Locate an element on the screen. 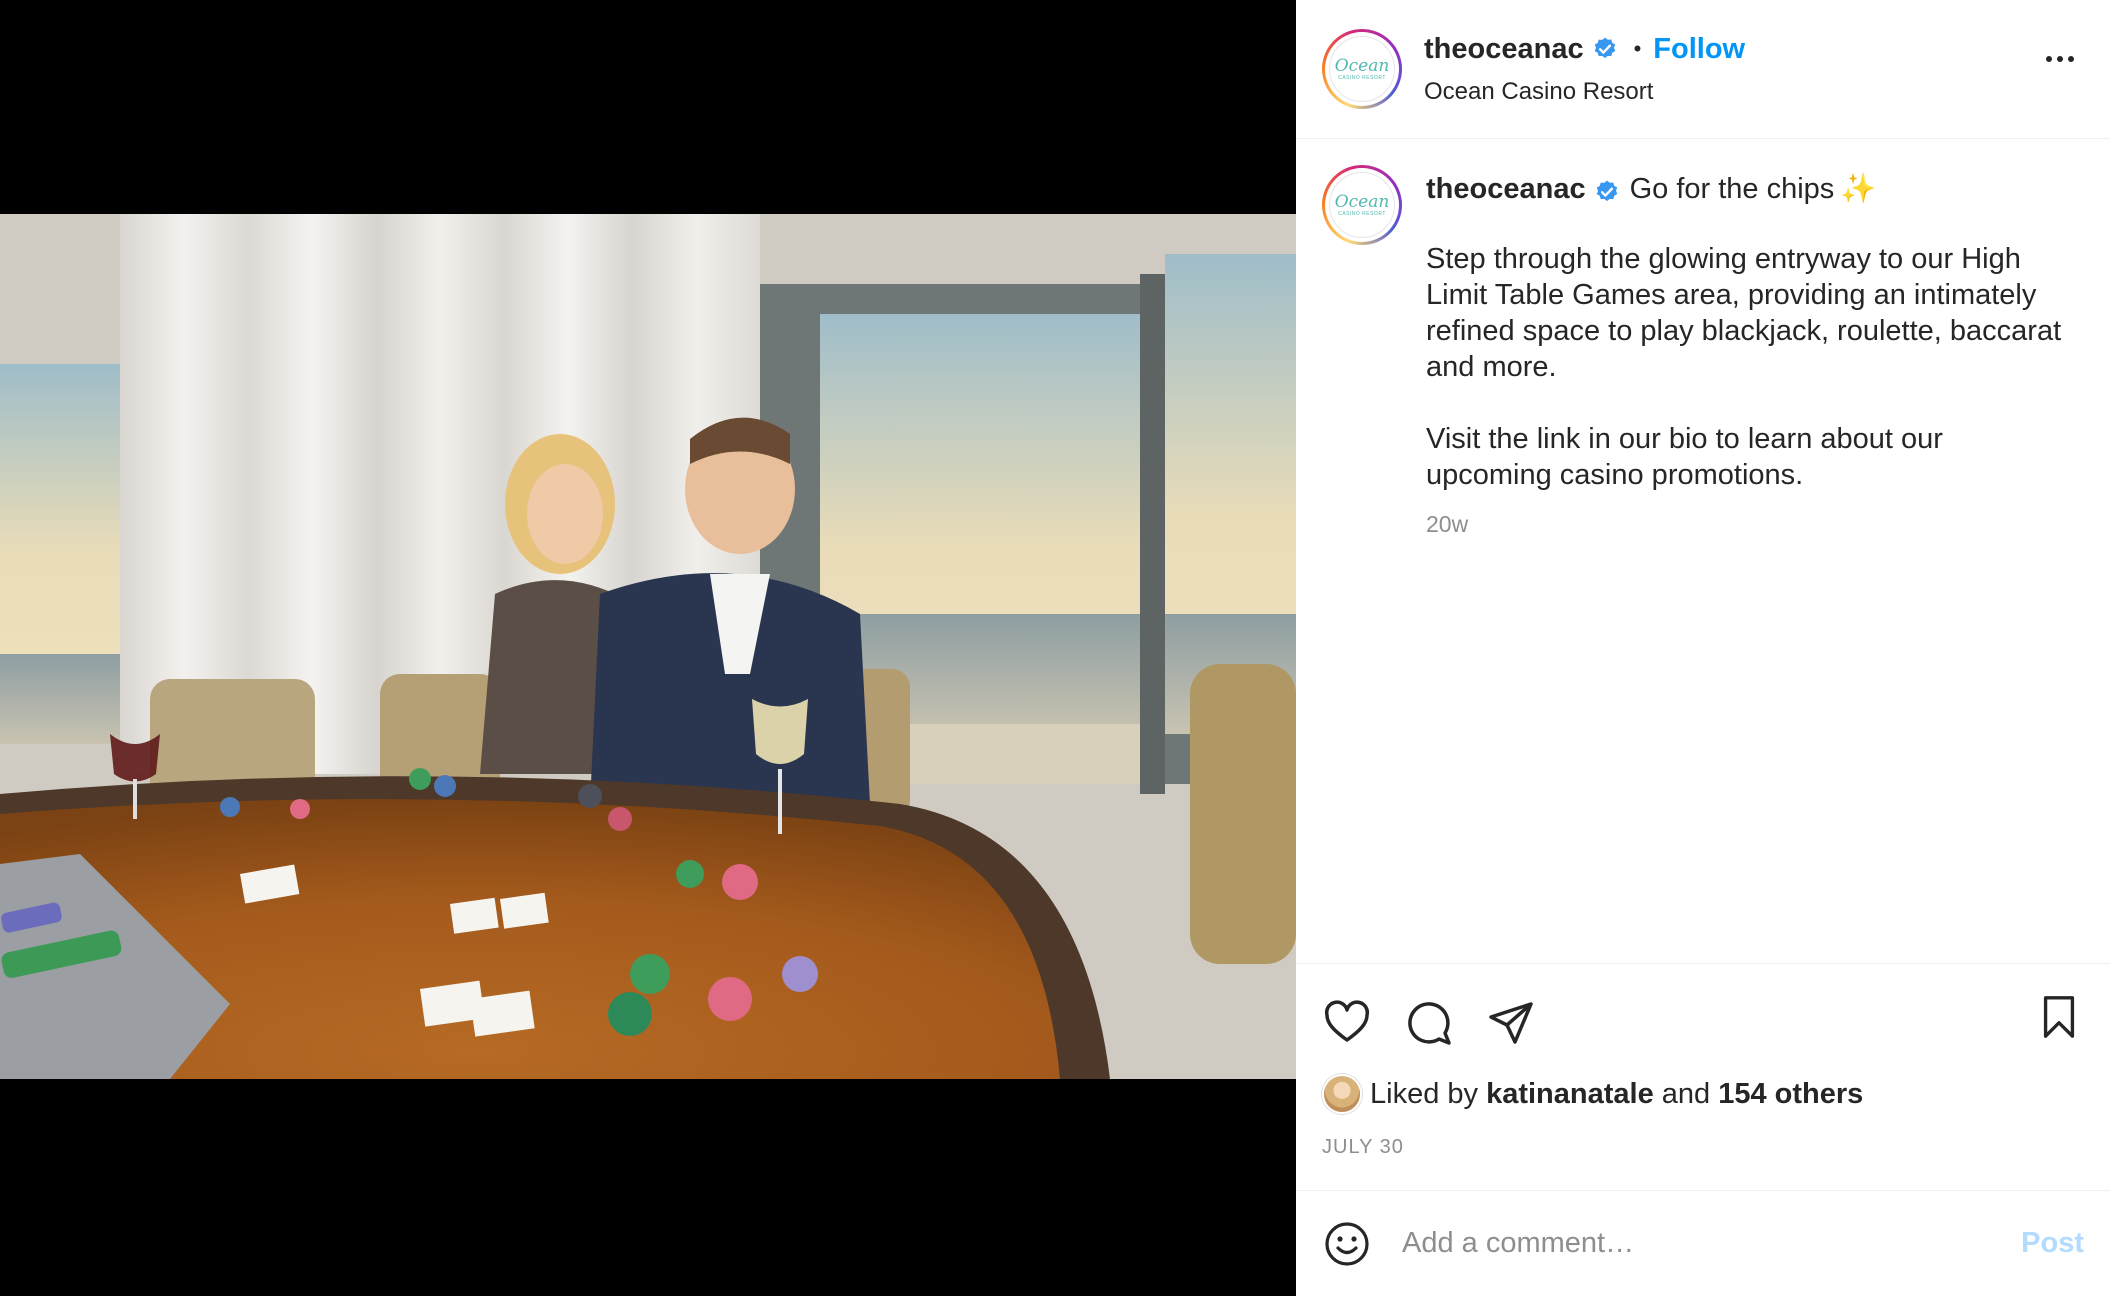 The image size is (2110, 1296). likes-summary: Liked by katinanatale and 154 others is located at coordinates (1703, 1094).